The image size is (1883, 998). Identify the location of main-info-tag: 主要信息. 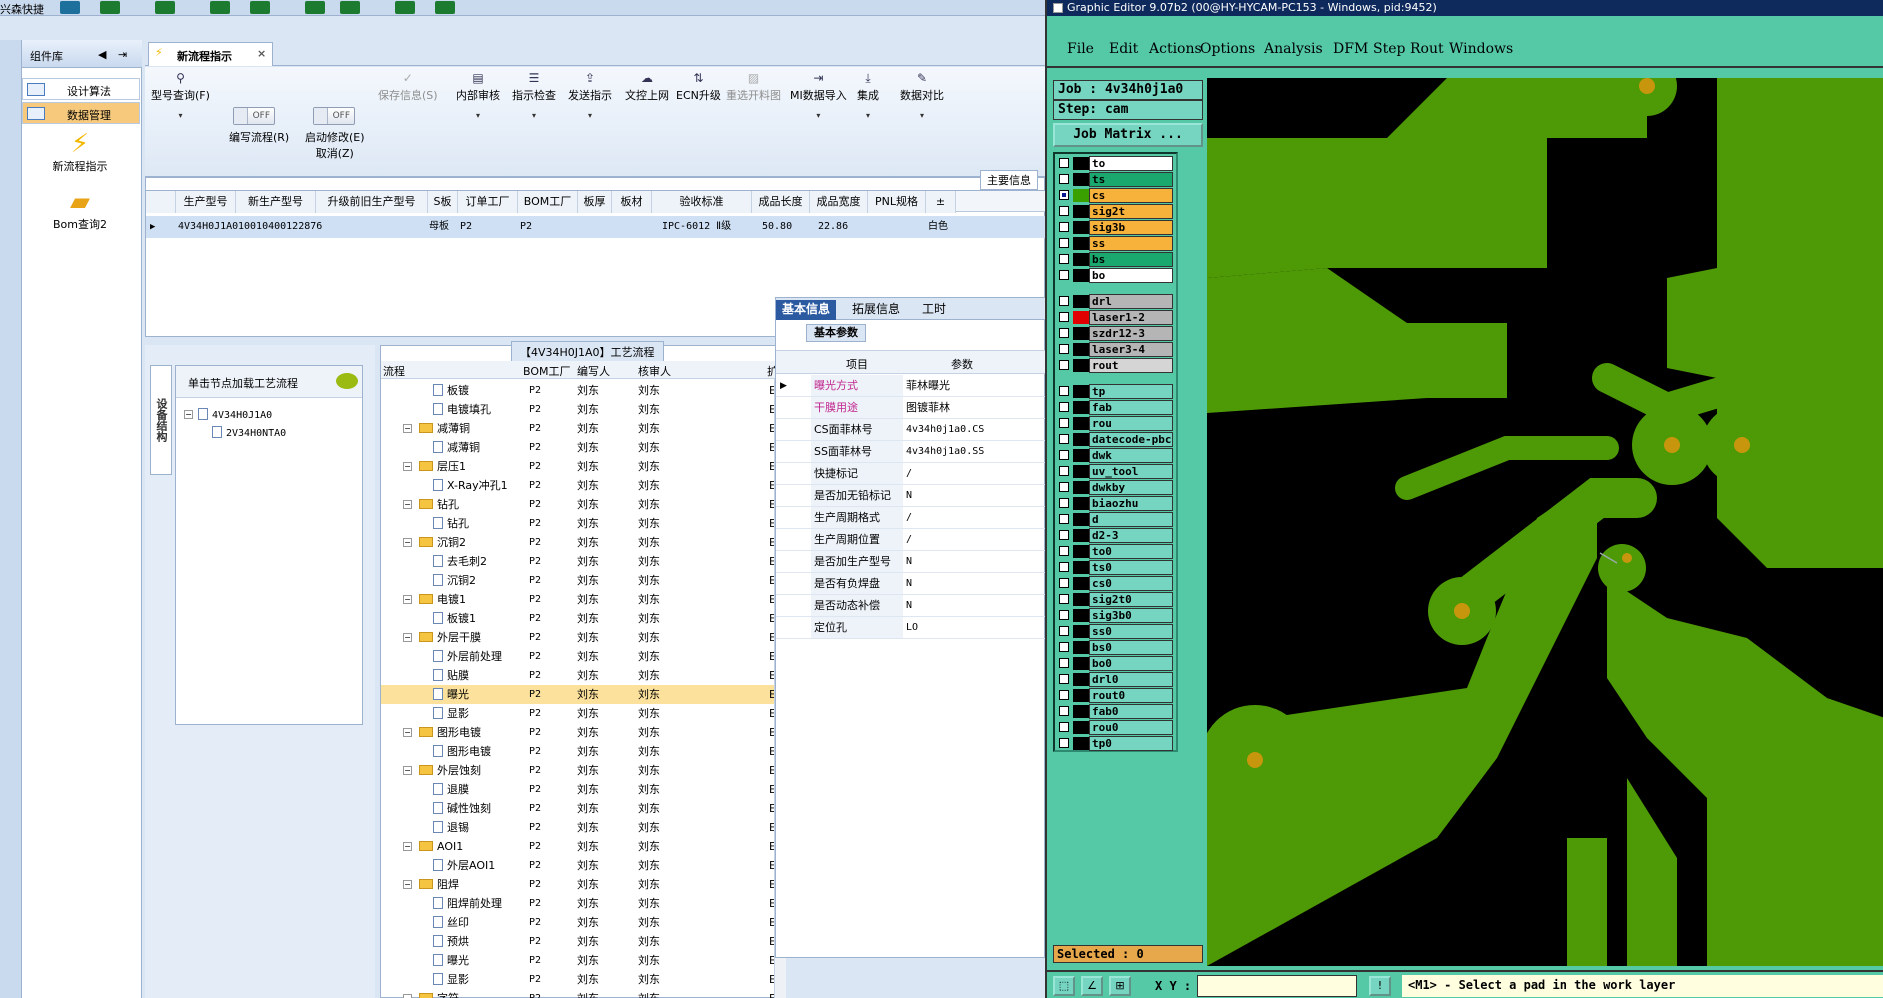
(1009, 180).